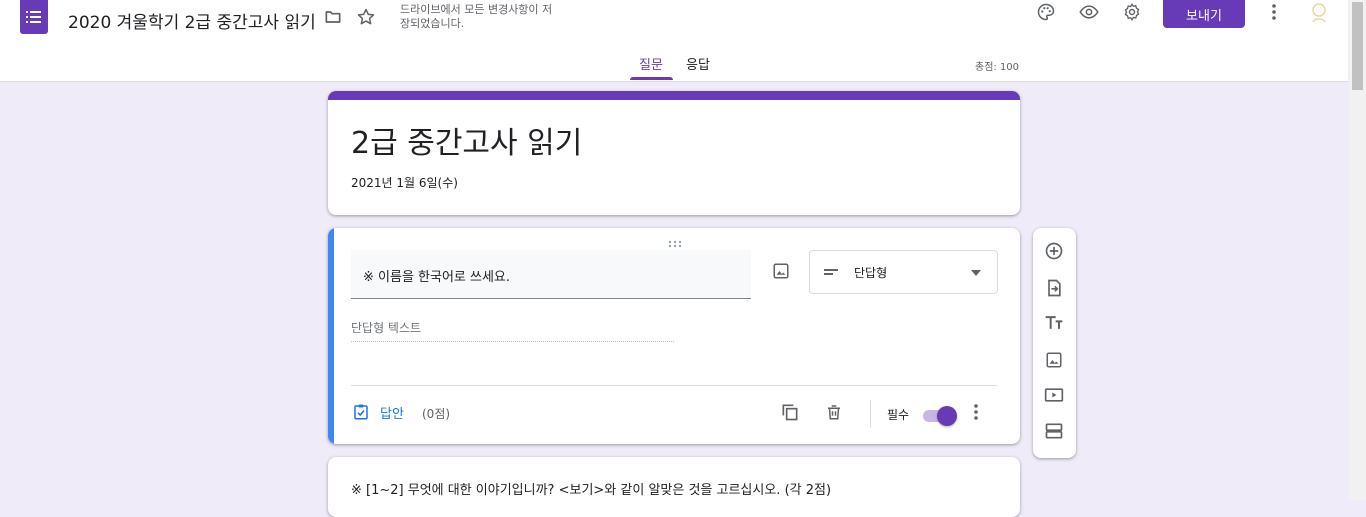 Image resolution: width=1366 pixels, height=517 pixels. Describe the element at coordinates (436, 414) in the screenshot. I see `question-points: (0점)` at that location.